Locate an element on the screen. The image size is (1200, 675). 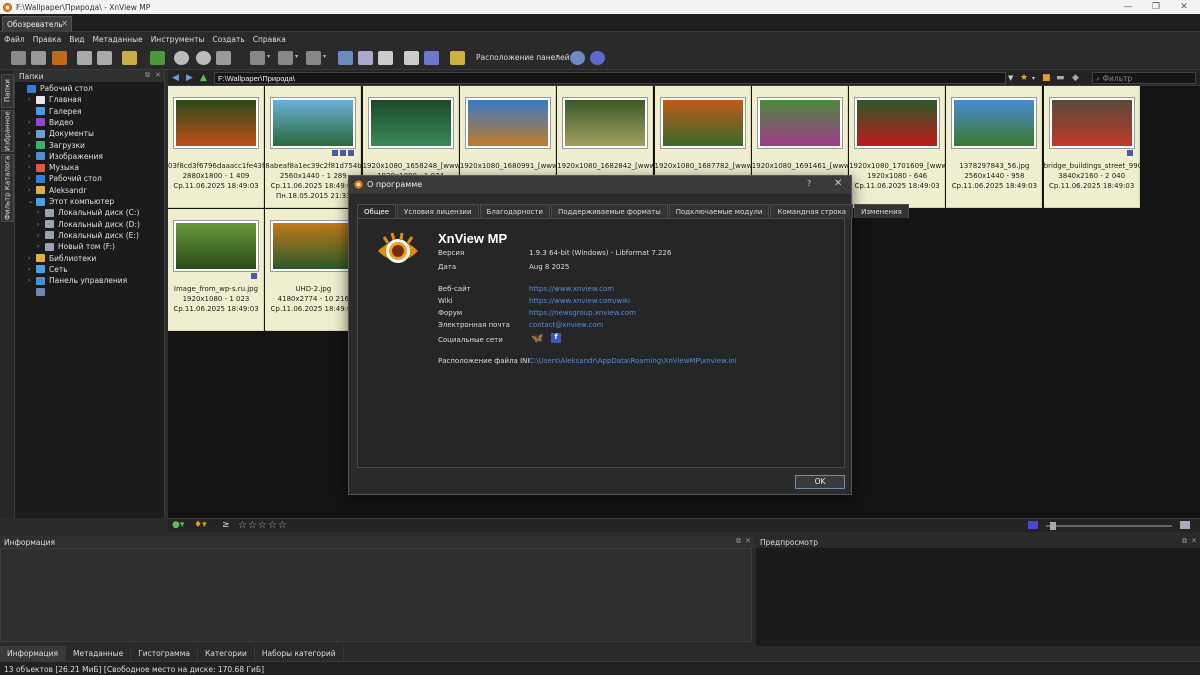
copy-icon is located at coordinates (84, 58).